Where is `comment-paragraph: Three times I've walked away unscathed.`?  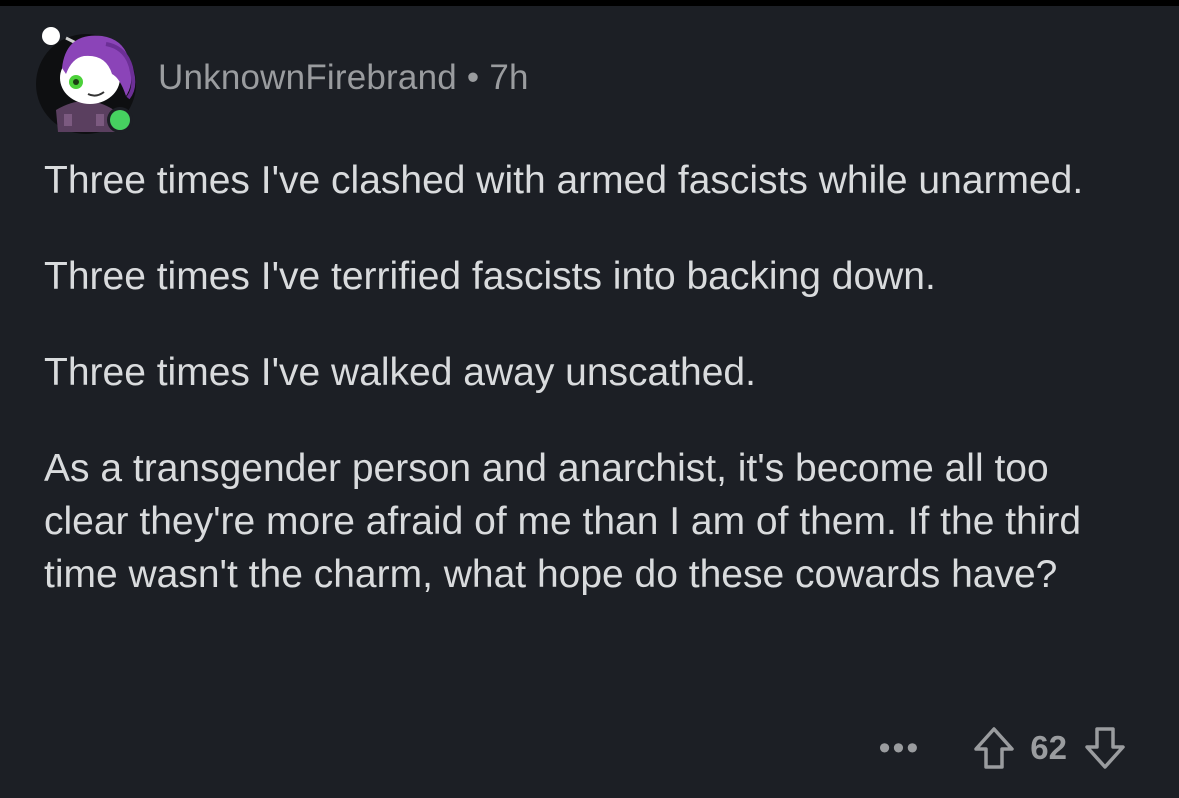 comment-paragraph: Three times I've walked away unscathed. is located at coordinates (400, 372).